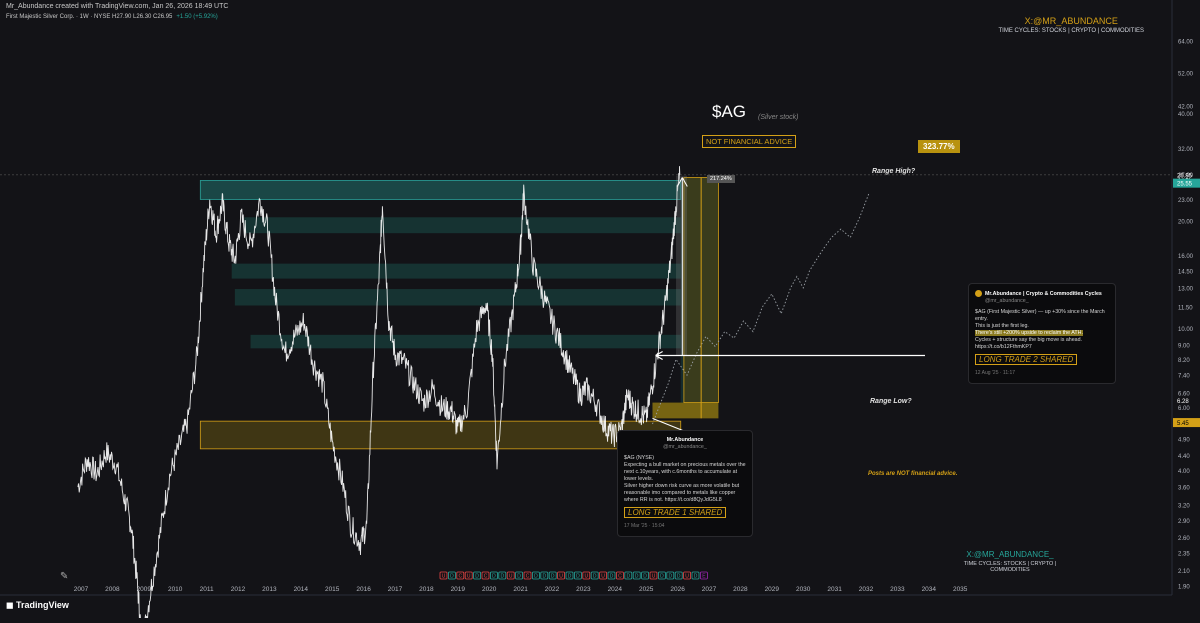 Image resolution: width=1200 pixels, height=623 pixels. I want to click on price-tick-label: 6.00, so click(1184, 409).